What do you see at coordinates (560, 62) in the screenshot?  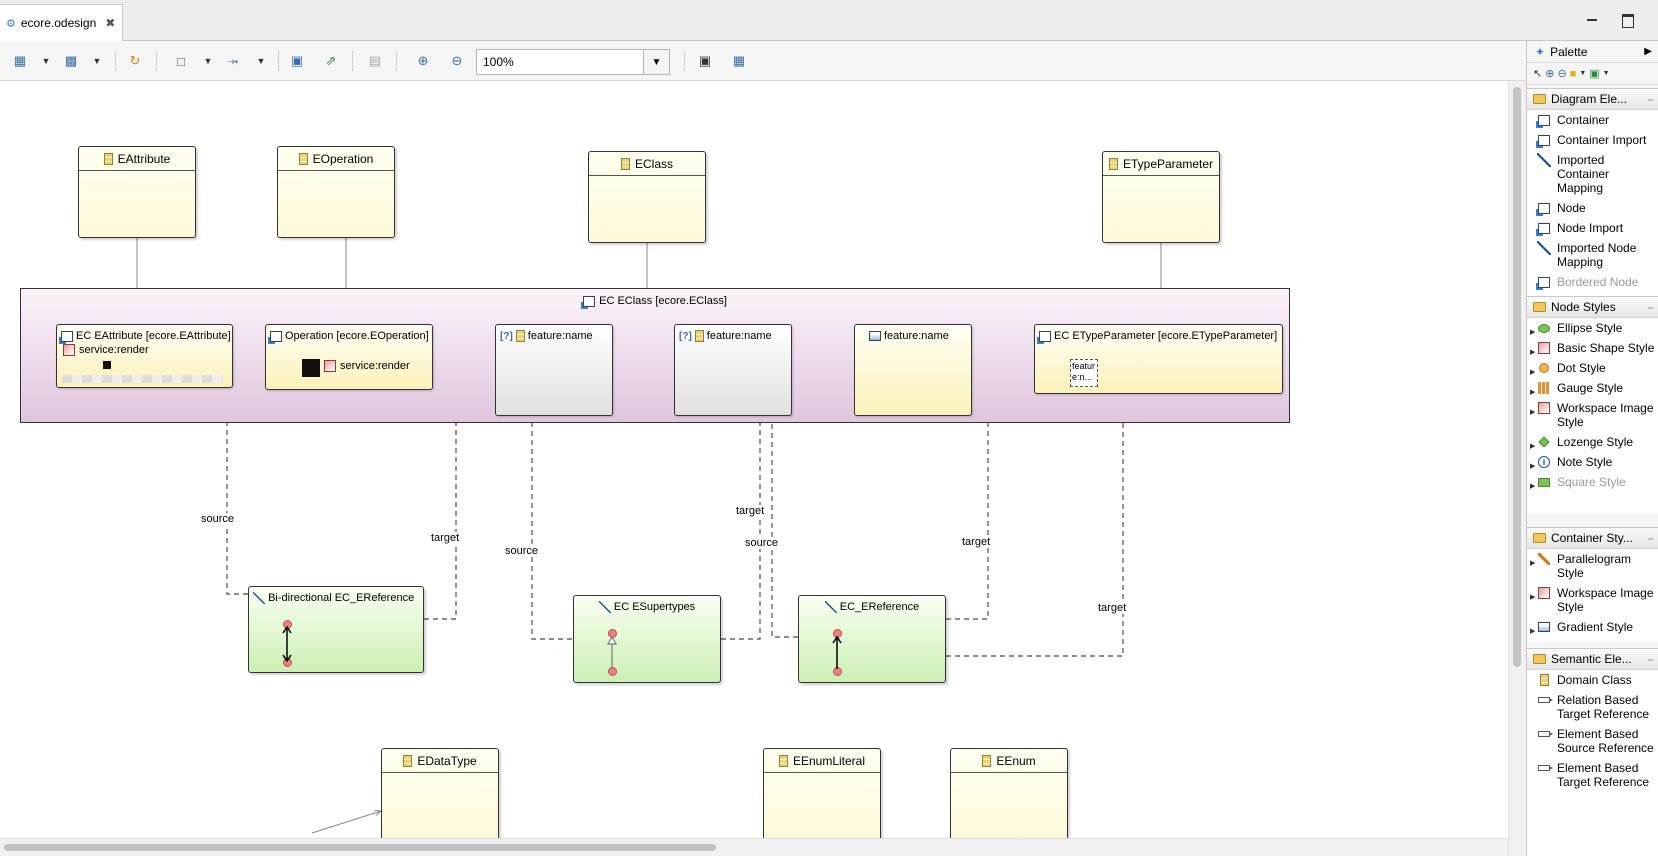 I see `zoom-input` at bounding box center [560, 62].